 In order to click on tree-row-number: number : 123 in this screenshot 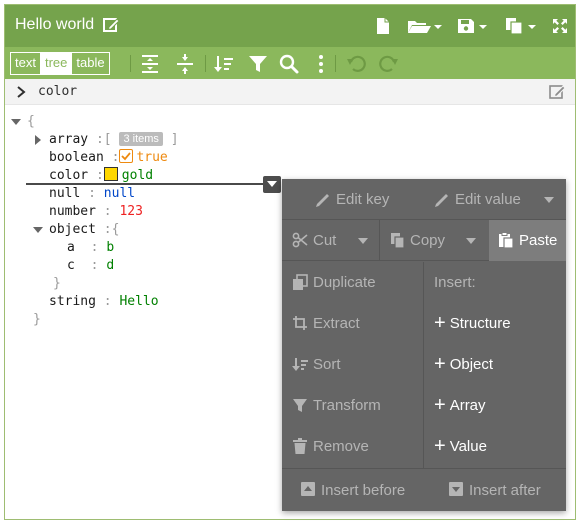, I will do `click(96, 212)`.